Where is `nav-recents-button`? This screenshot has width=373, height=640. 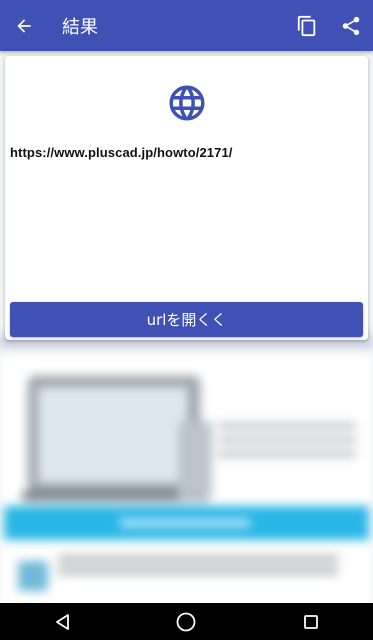 nav-recents-button is located at coordinates (311, 621).